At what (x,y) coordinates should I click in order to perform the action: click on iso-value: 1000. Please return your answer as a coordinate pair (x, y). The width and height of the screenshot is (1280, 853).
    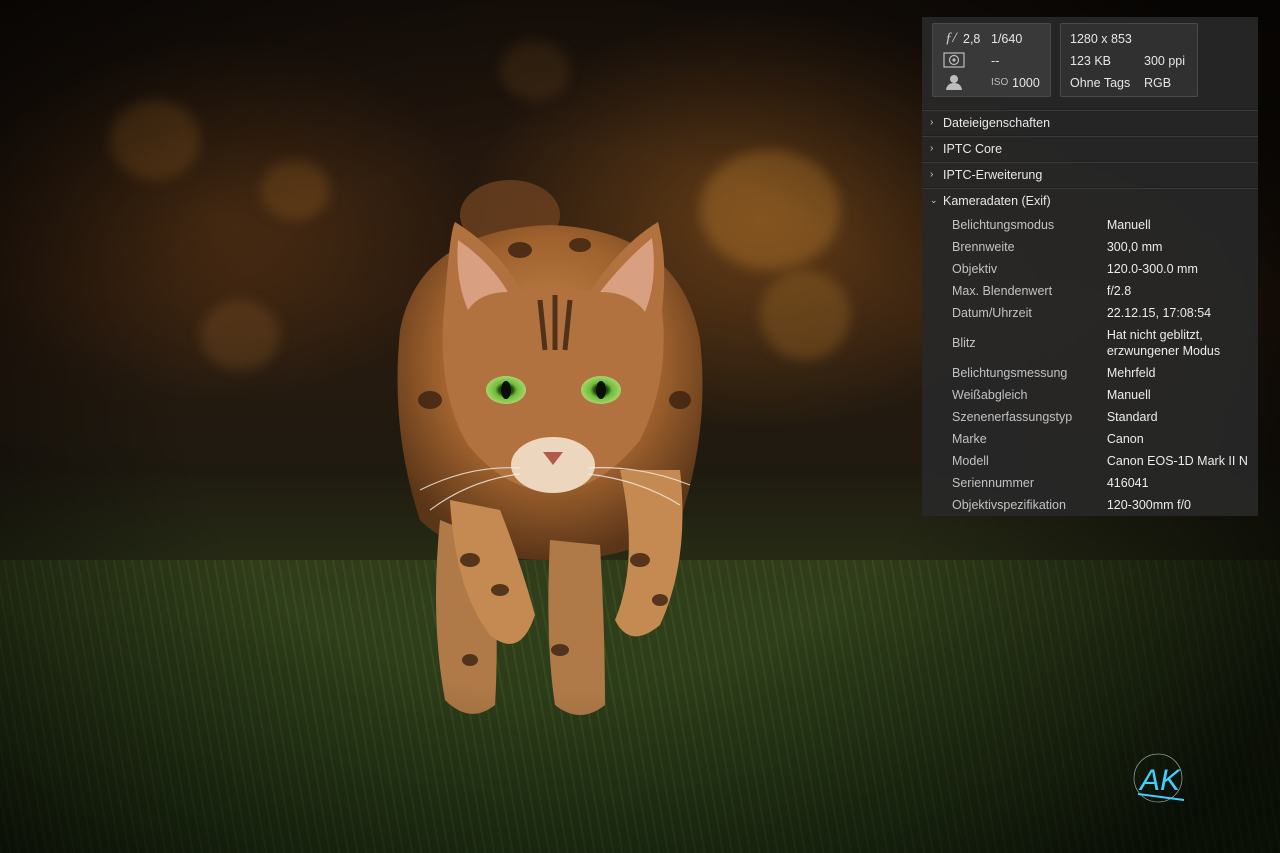
    Looking at the image, I should click on (1026, 83).